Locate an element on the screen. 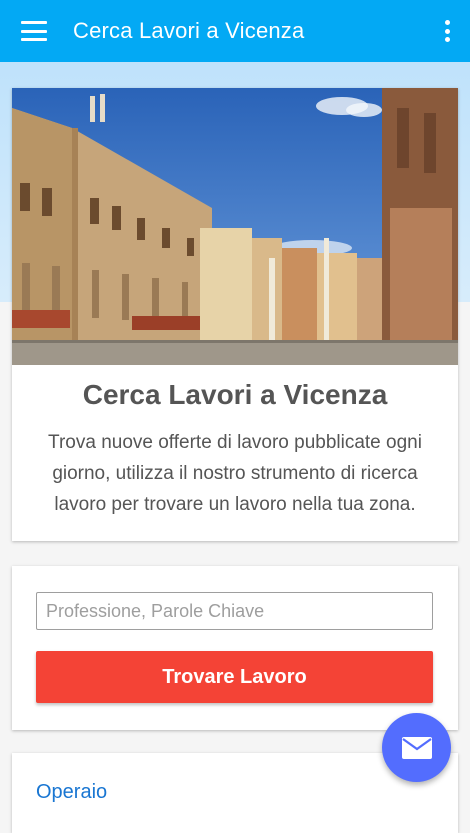 The width and height of the screenshot is (470, 833). email-icon is located at coordinates (416, 747).